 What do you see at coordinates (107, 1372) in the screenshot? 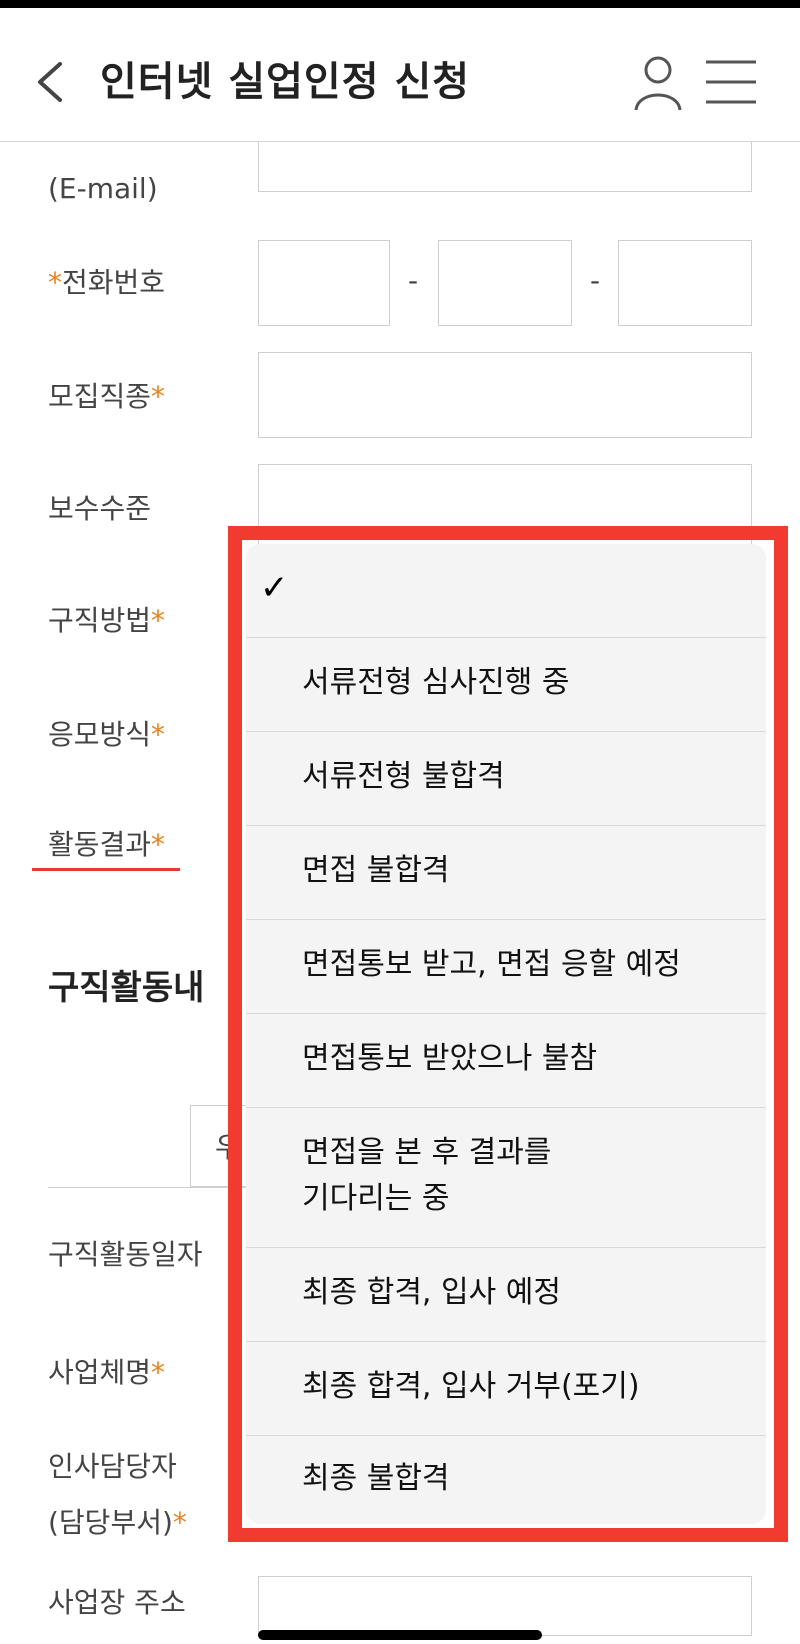
I see `company-name-label: 사업체명*` at bounding box center [107, 1372].